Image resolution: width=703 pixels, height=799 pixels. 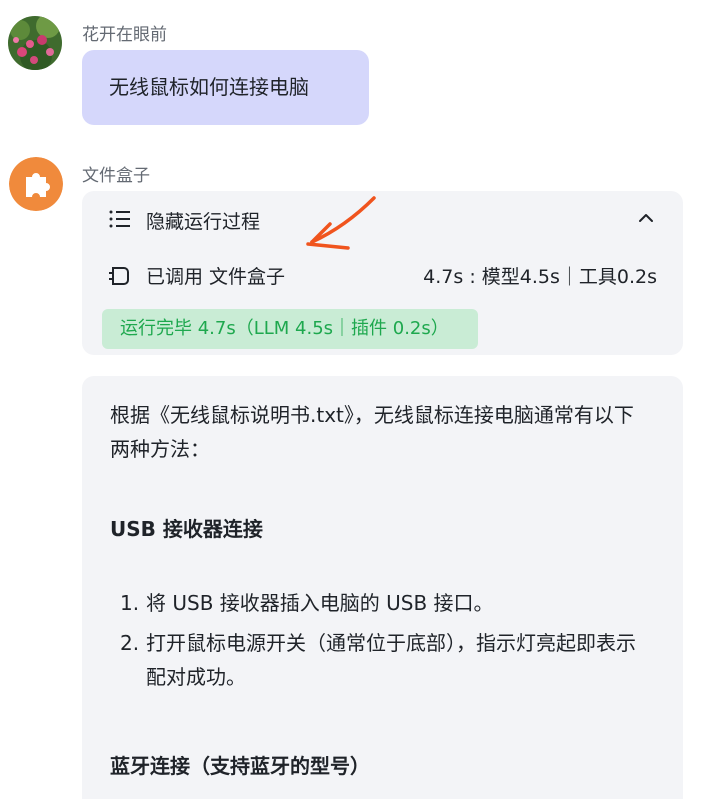 What do you see at coordinates (382, 275) in the screenshot?
I see `tool-call-row: 已调用 文件盒子 4.7s : 模型4.5s｜工具0.2s` at bounding box center [382, 275].